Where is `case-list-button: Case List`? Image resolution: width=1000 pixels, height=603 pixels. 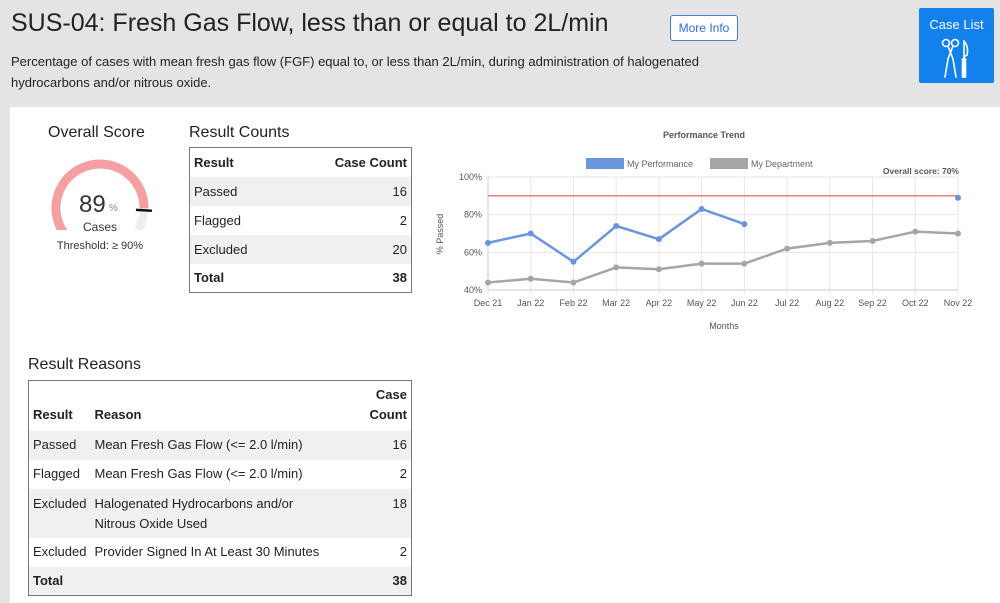
case-list-button: Case List is located at coordinates (956, 45).